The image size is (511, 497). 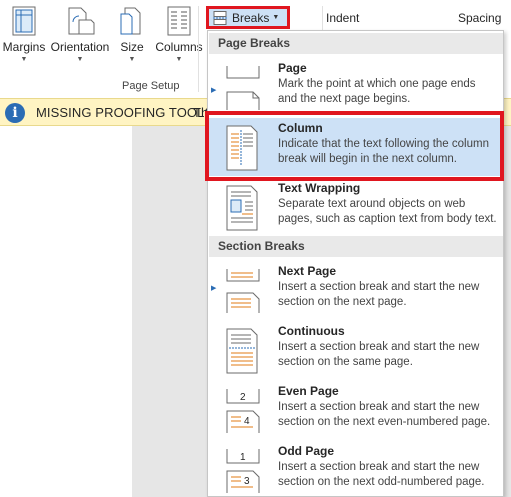 I want to click on even-page-icon: 2 4, so click(x=243, y=411).